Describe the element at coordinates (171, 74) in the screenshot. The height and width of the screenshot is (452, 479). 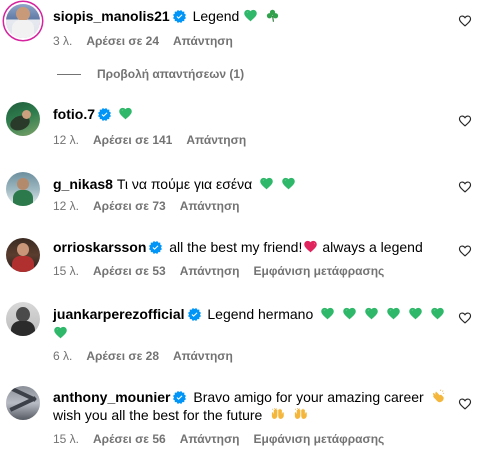
I see `view-replies-label: Προβολή απαντήσεων (1)` at that location.